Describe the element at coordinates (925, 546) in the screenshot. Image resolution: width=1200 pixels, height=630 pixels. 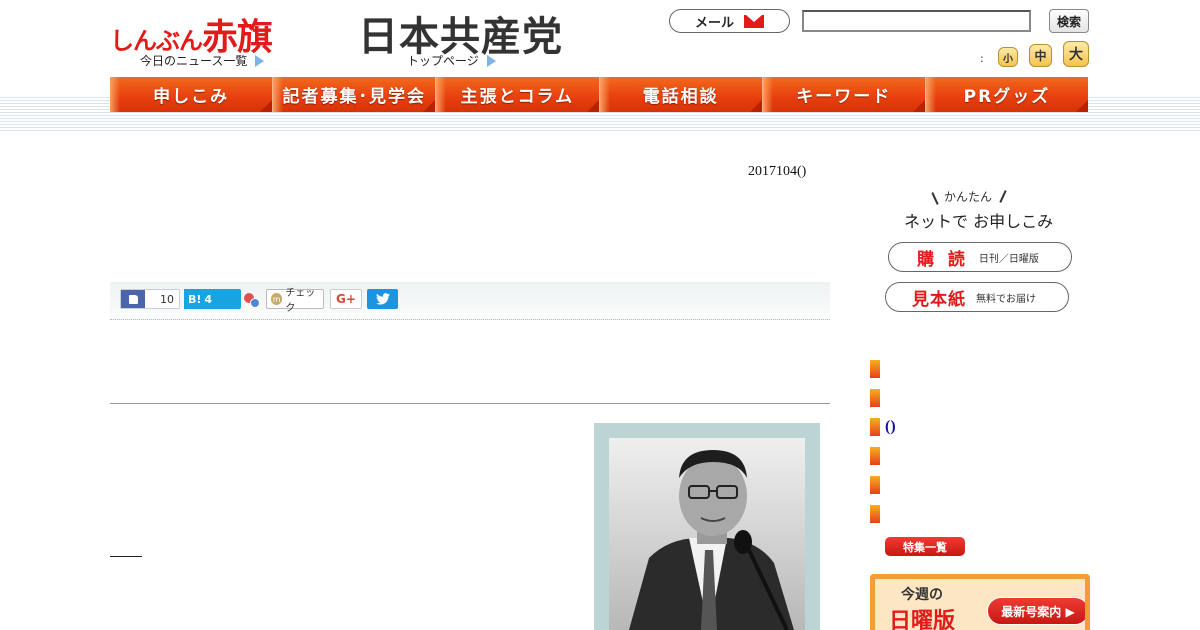
I see `feature-list-button: 特集一覧` at that location.